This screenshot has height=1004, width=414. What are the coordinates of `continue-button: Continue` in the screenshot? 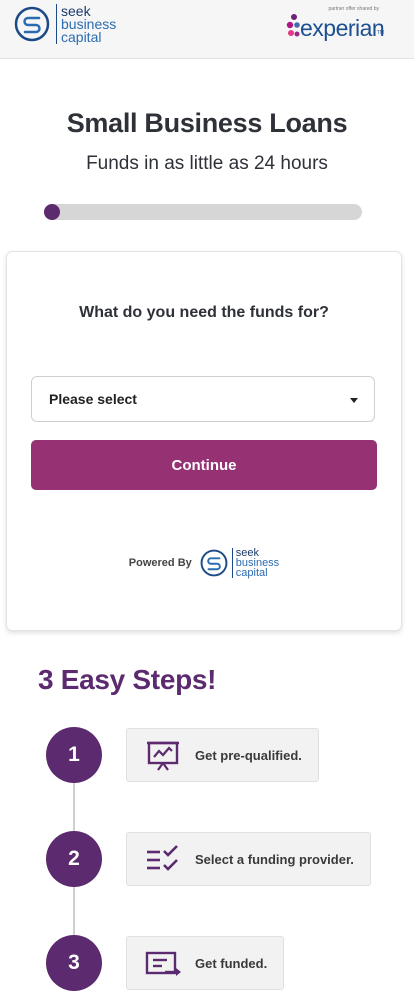 It's located at (204, 465).